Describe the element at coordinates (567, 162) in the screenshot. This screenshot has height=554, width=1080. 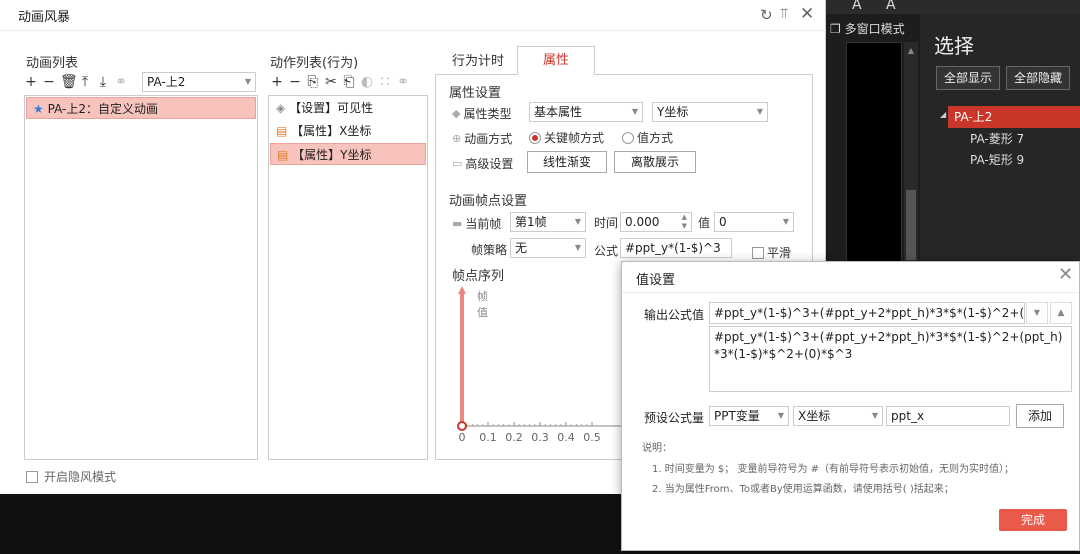
I see `linear-gradient-button: 线性渐变` at that location.